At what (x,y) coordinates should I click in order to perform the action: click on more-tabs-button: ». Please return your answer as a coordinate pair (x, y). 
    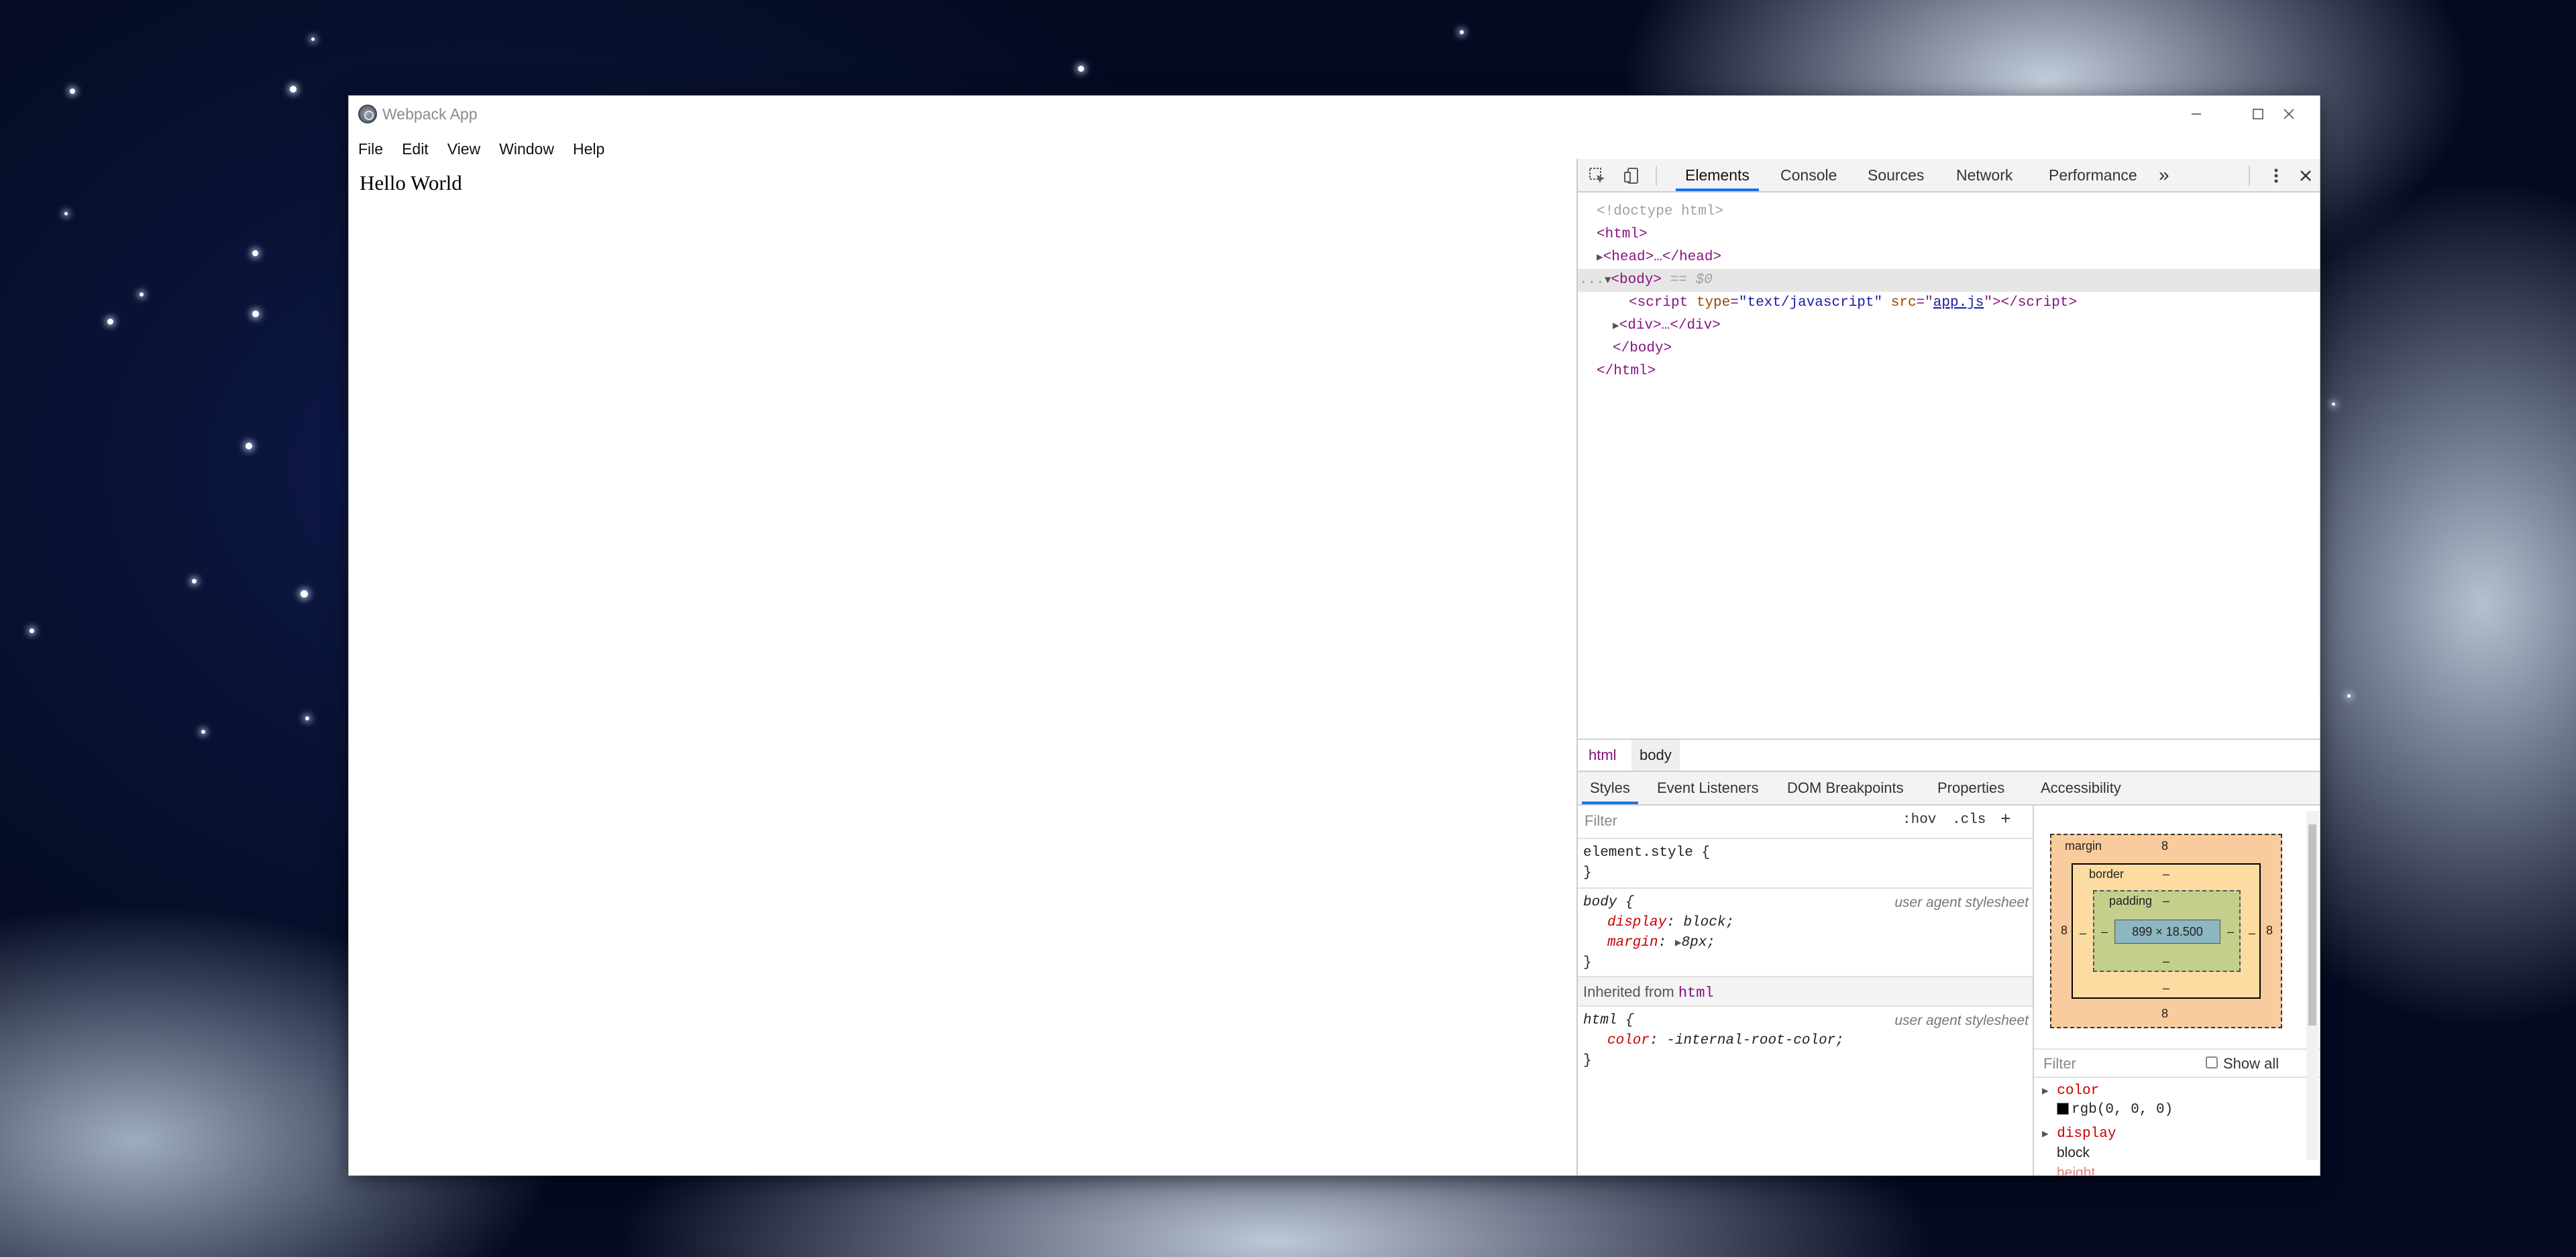
    Looking at the image, I should click on (2164, 175).